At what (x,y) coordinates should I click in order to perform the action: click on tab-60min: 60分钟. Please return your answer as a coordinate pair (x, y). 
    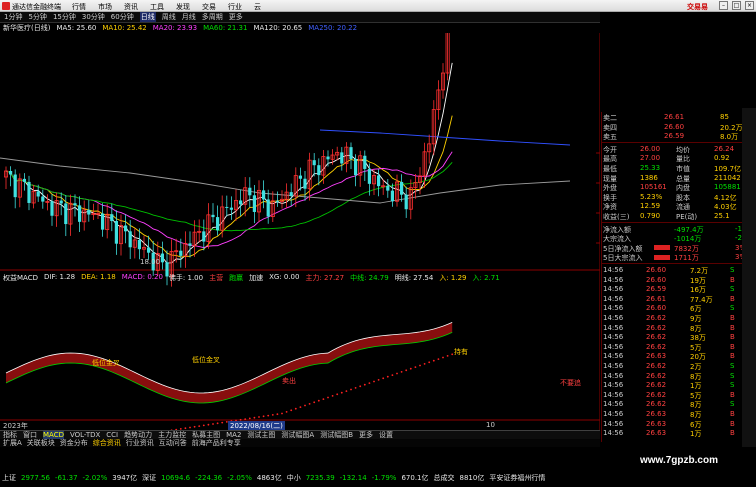
    Looking at the image, I should click on (122, 17).